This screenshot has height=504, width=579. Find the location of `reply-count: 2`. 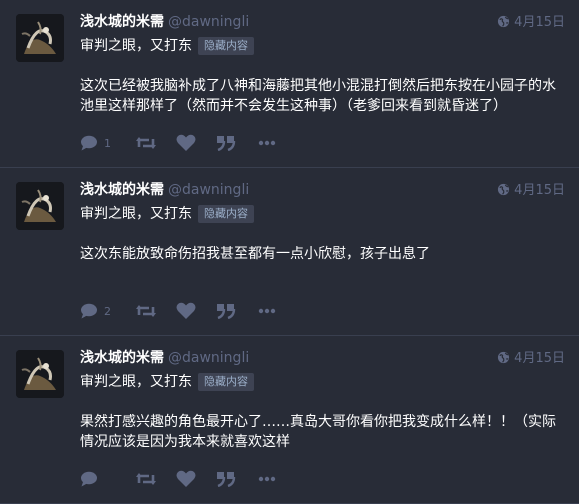

reply-count: 2 is located at coordinates (107, 311).